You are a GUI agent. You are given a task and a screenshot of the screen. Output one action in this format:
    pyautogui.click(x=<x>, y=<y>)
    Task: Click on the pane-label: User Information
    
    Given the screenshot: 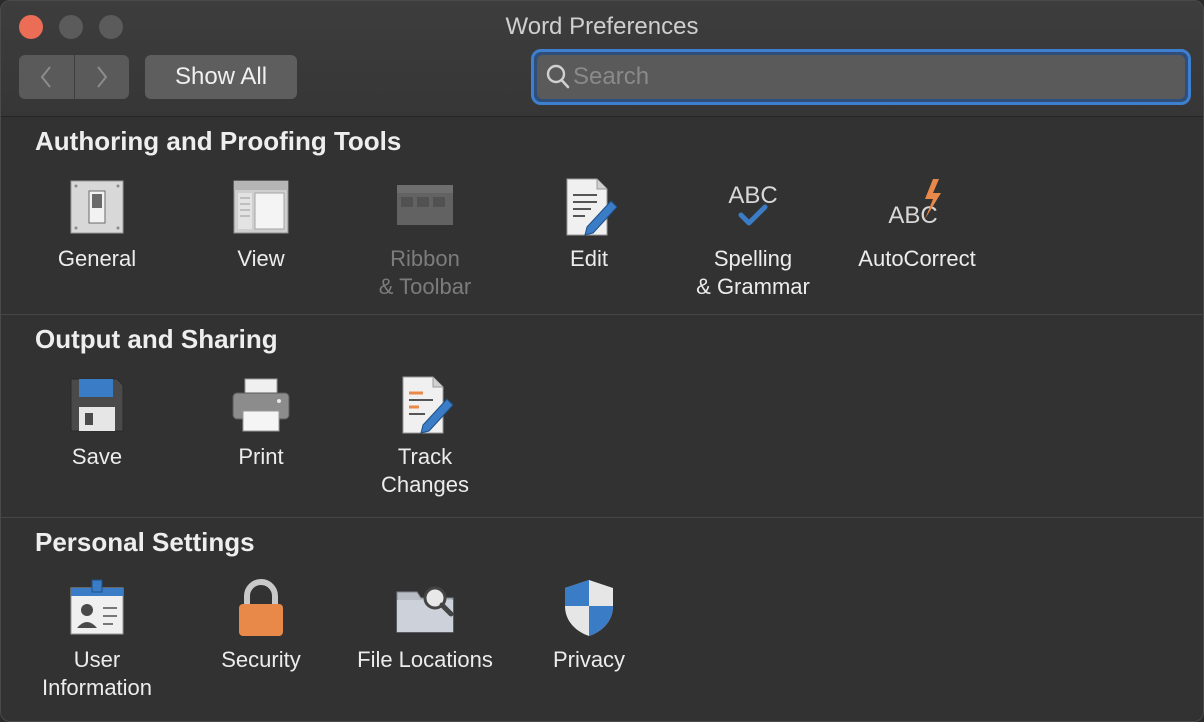 What is the action you would take?
    pyautogui.click(x=97, y=673)
    